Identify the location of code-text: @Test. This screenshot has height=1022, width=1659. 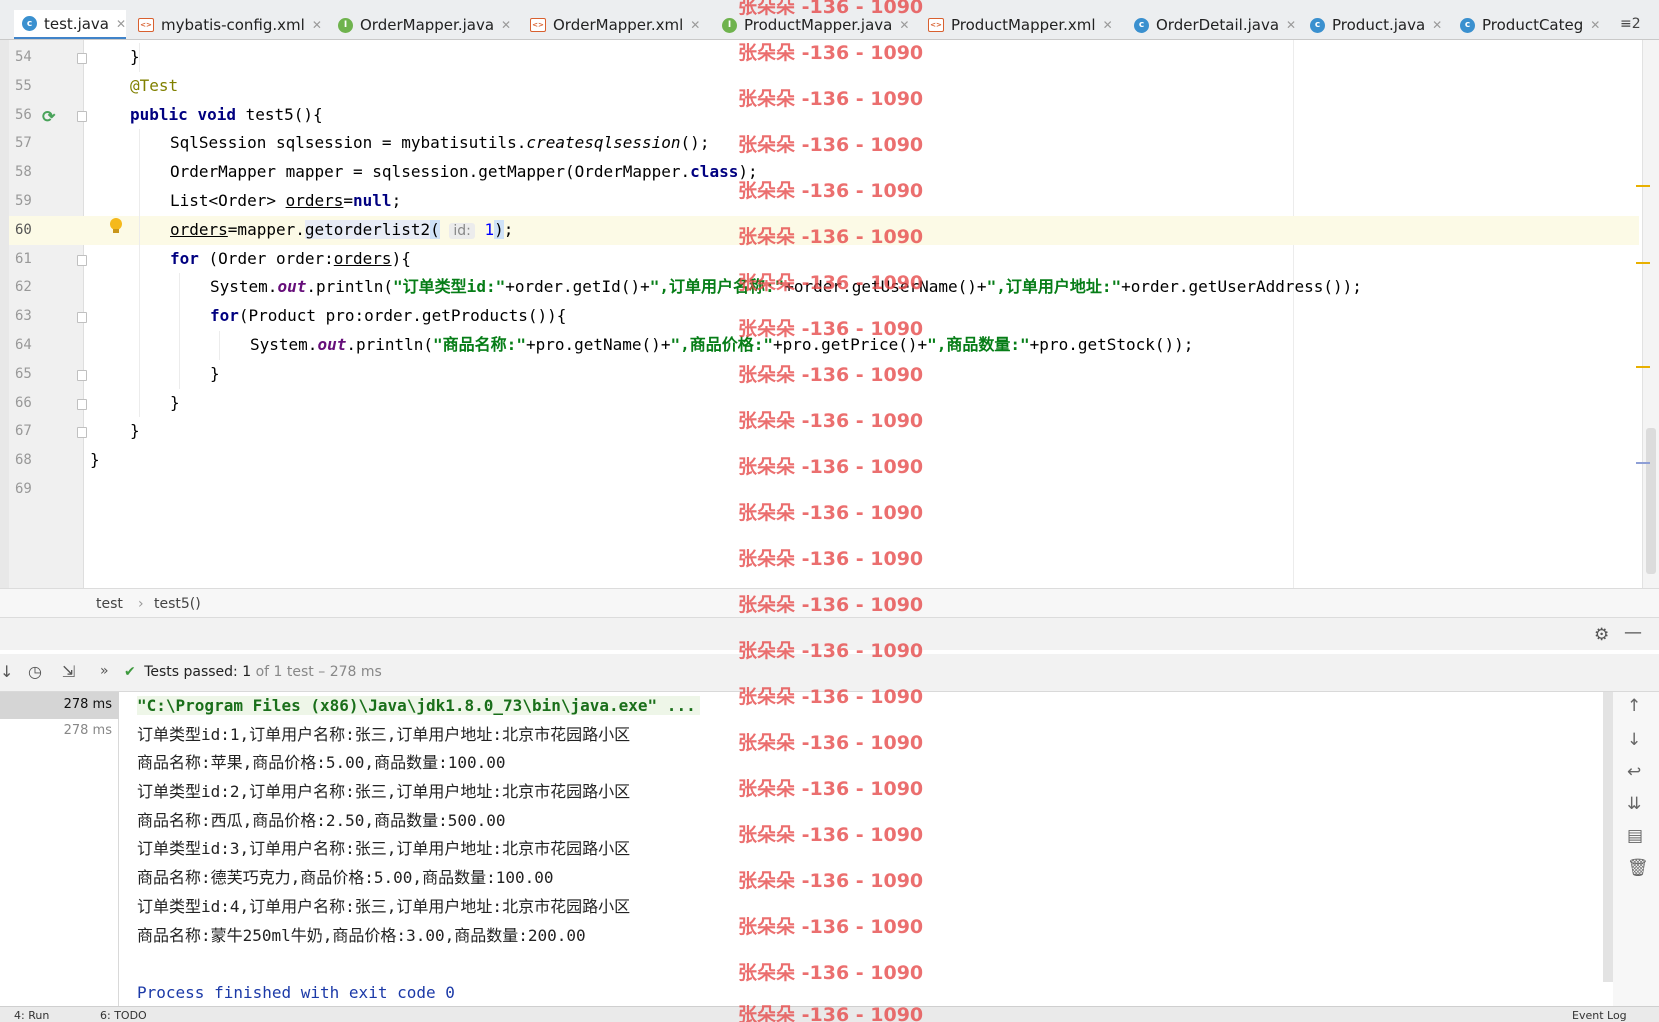
(154, 85).